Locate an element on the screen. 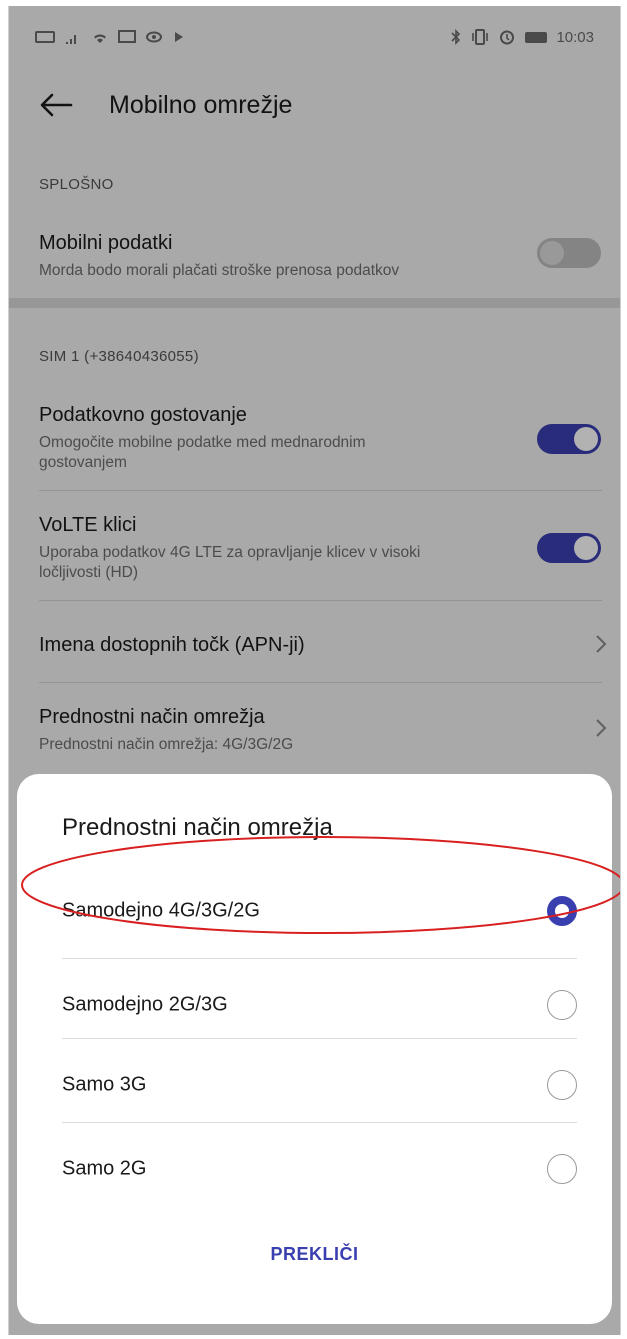  option-label: Samo 2G is located at coordinates (104, 1168).